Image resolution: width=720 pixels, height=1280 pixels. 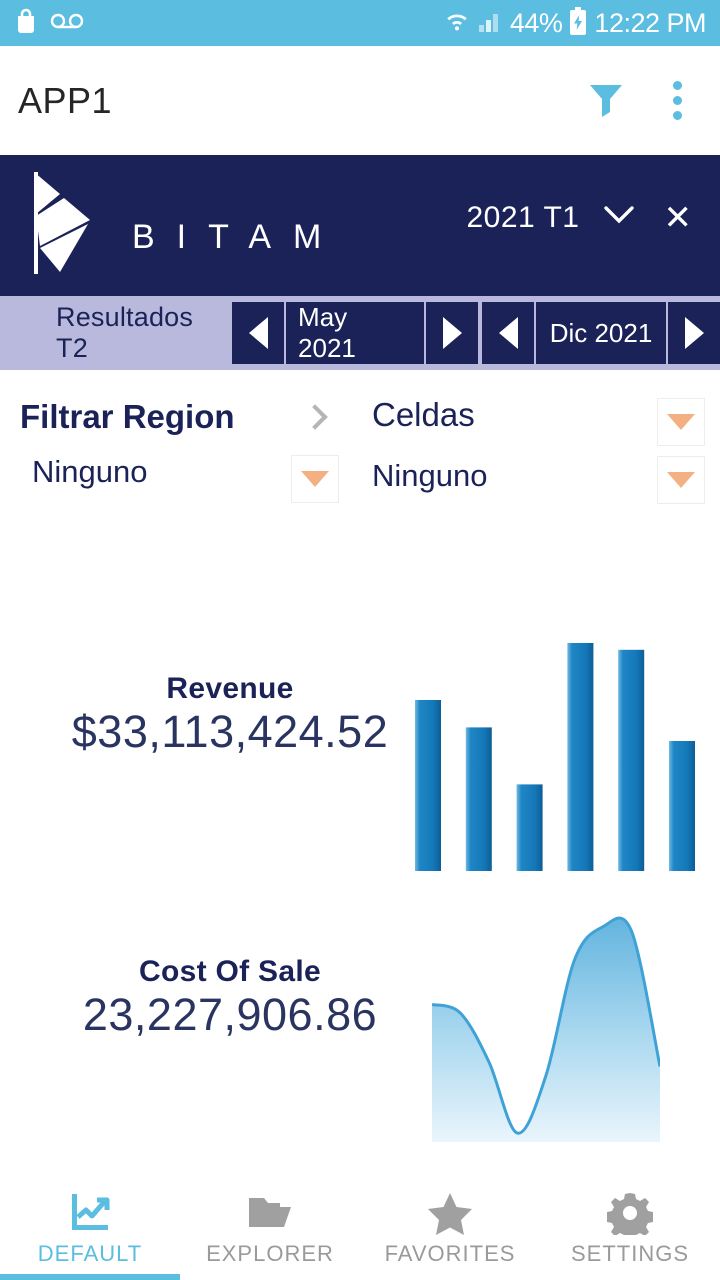 What do you see at coordinates (619, 217) in the screenshot?
I see `chevron-down-icon` at bounding box center [619, 217].